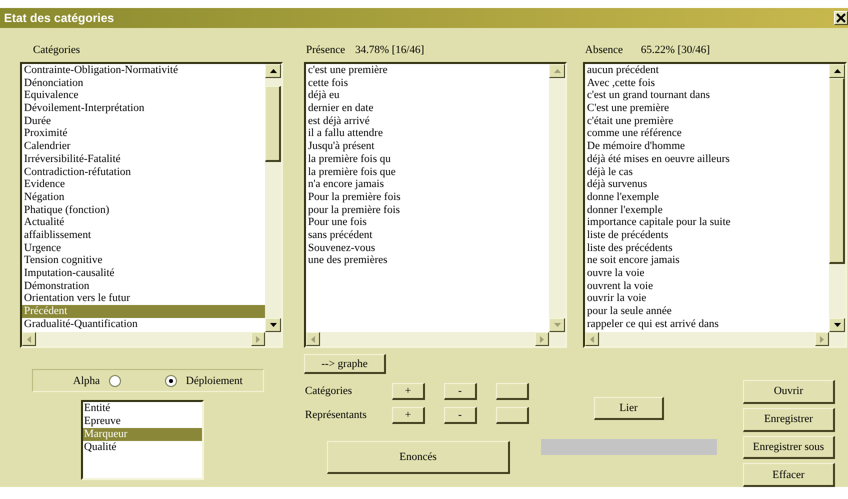  What do you see at coordinates (203, 380) in the screenshot?
I see `radio-option: Déploiement` at bounding box center [203, 380].